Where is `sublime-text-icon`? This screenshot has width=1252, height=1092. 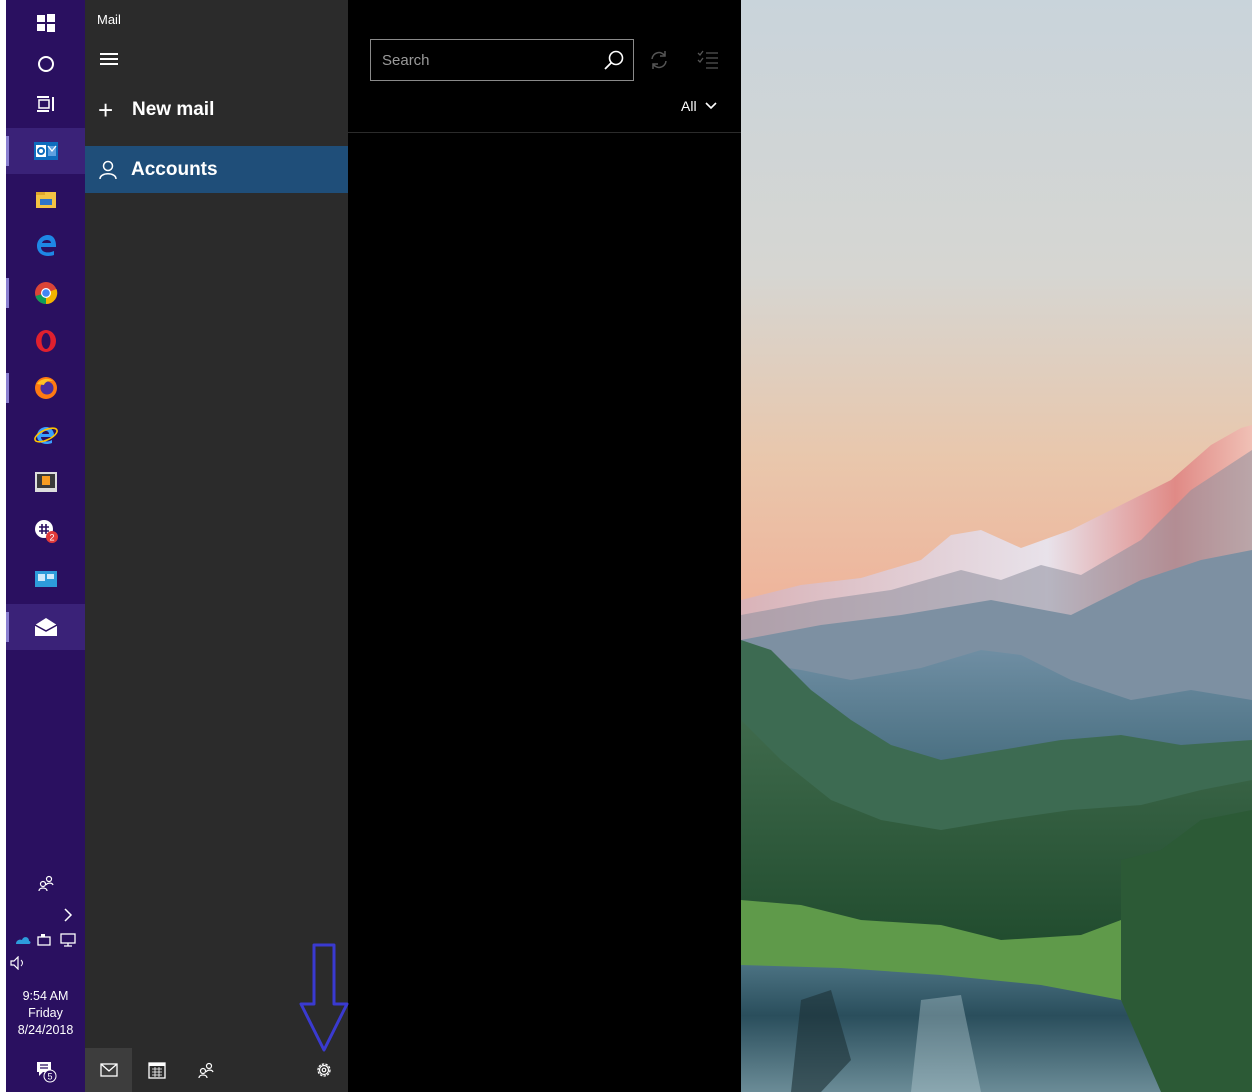 sublime-text-icon is located at coordinates (45, 482).